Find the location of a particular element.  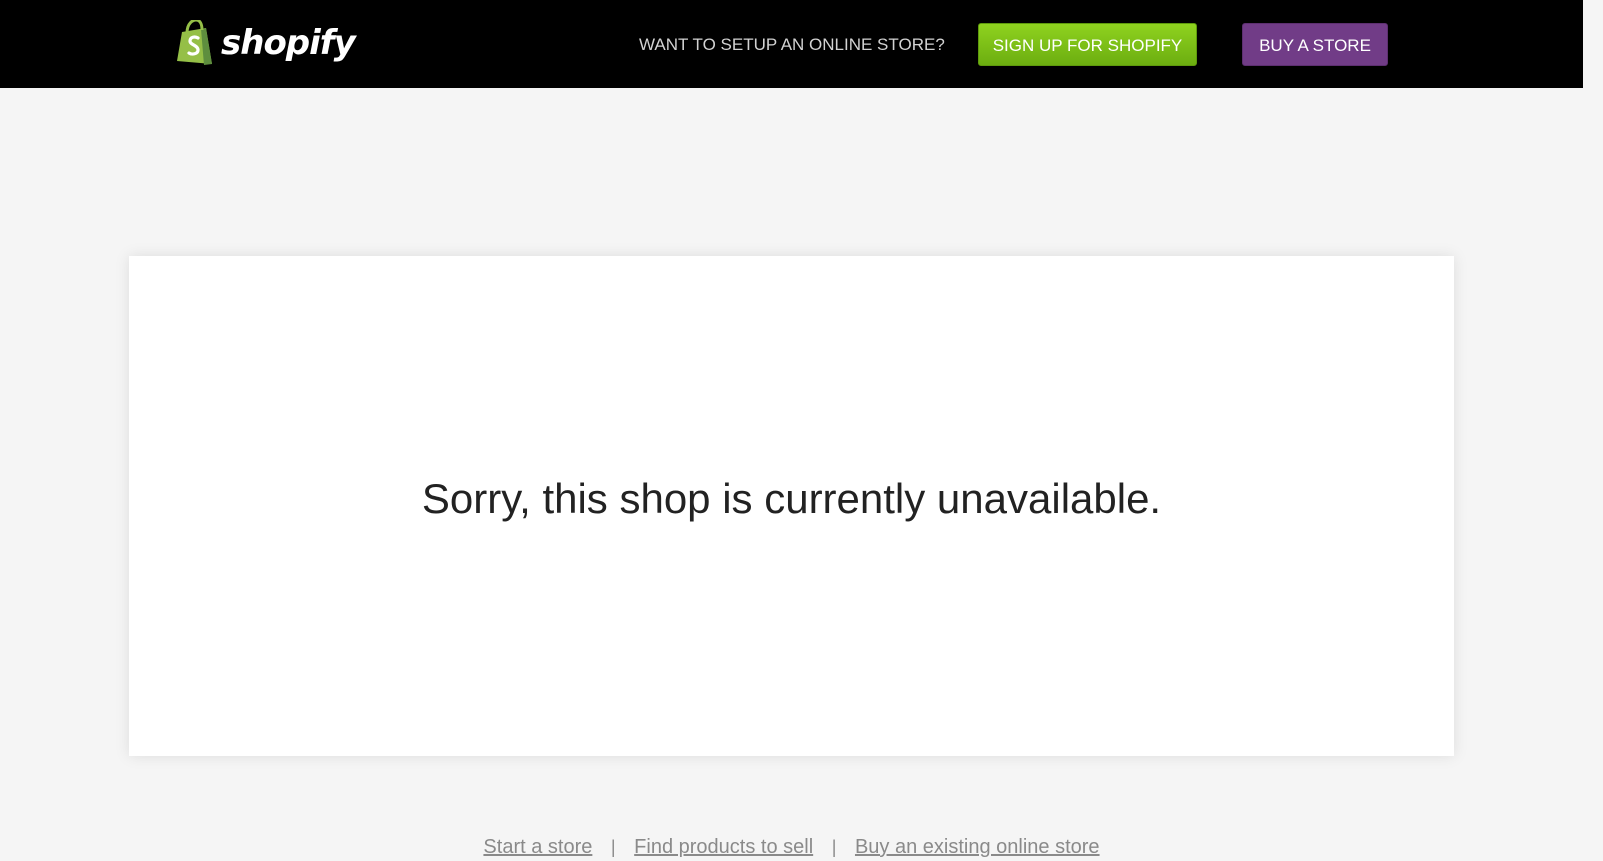

start-a-store-link: Start a store is located at coordinates (537, 847).